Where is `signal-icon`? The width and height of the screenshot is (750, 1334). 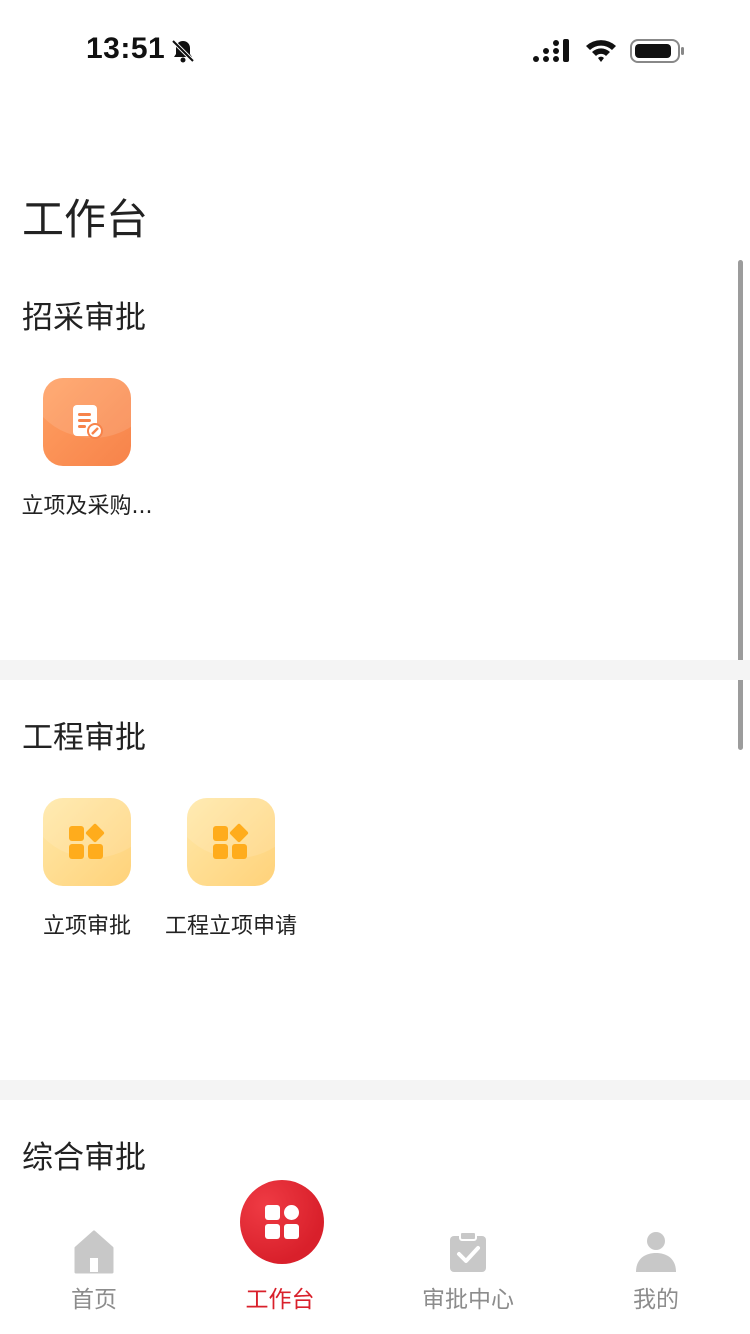 signal-icon is located at coordinates (551, 50).